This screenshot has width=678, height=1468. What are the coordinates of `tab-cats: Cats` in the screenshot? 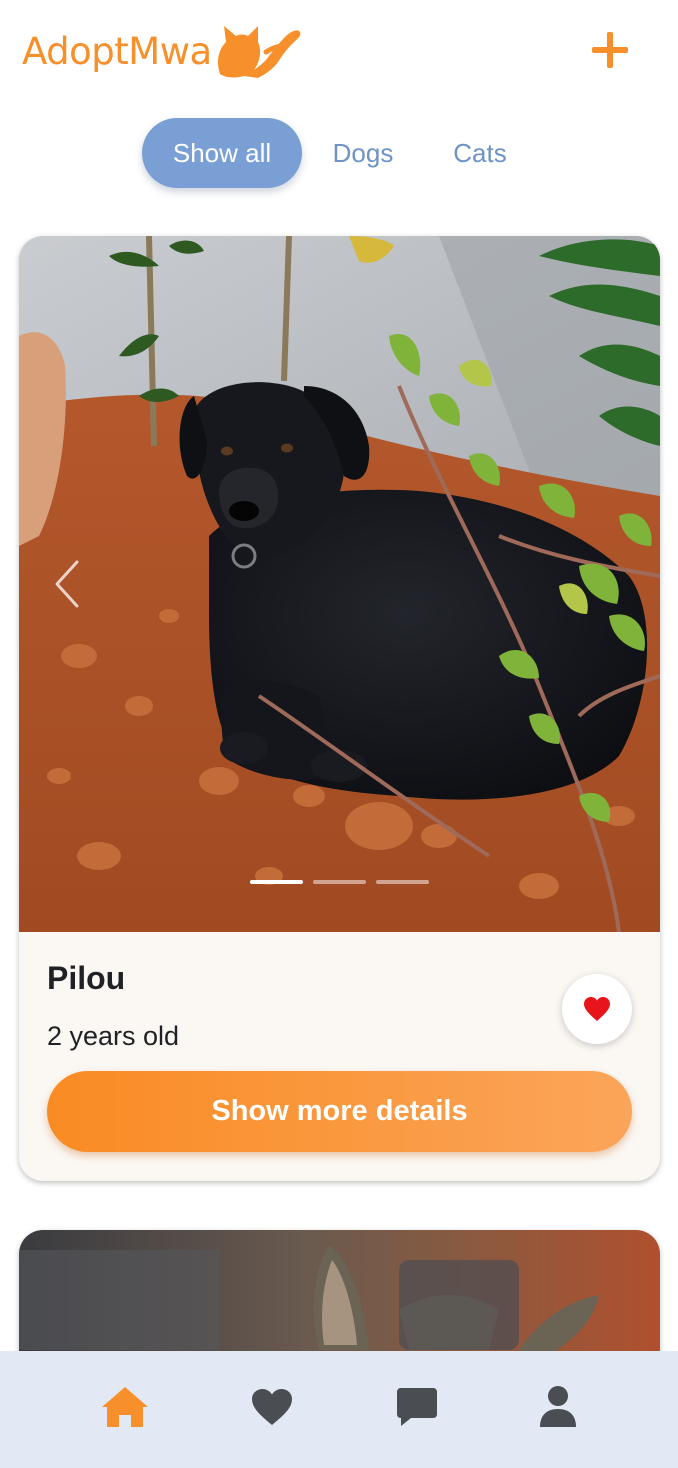 It's located at (480, 153).